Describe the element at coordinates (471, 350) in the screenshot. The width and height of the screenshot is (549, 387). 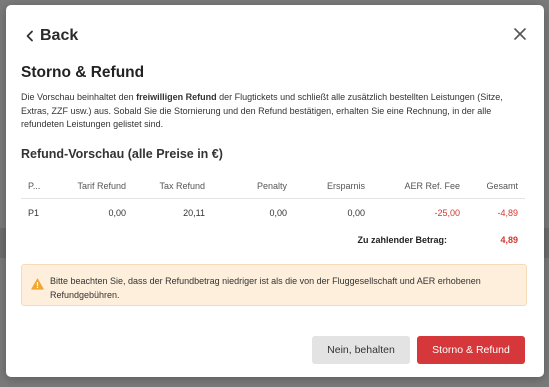
I see `confirm-refund-button: Storno & Refund` at that location.